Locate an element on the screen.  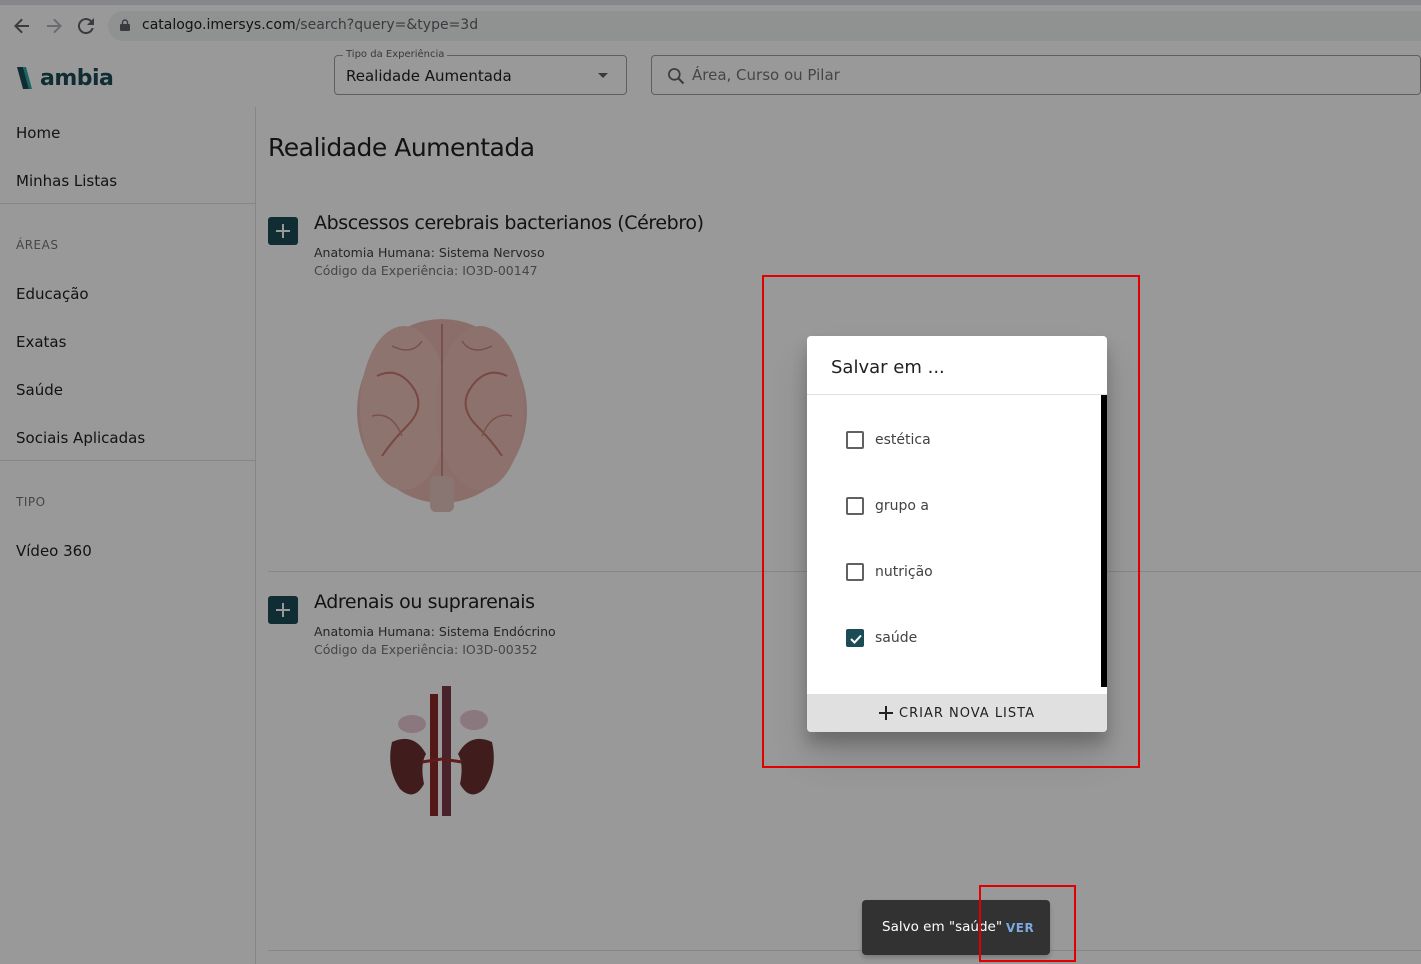
annotation-box-dialog is located at coordinates (951, 521).